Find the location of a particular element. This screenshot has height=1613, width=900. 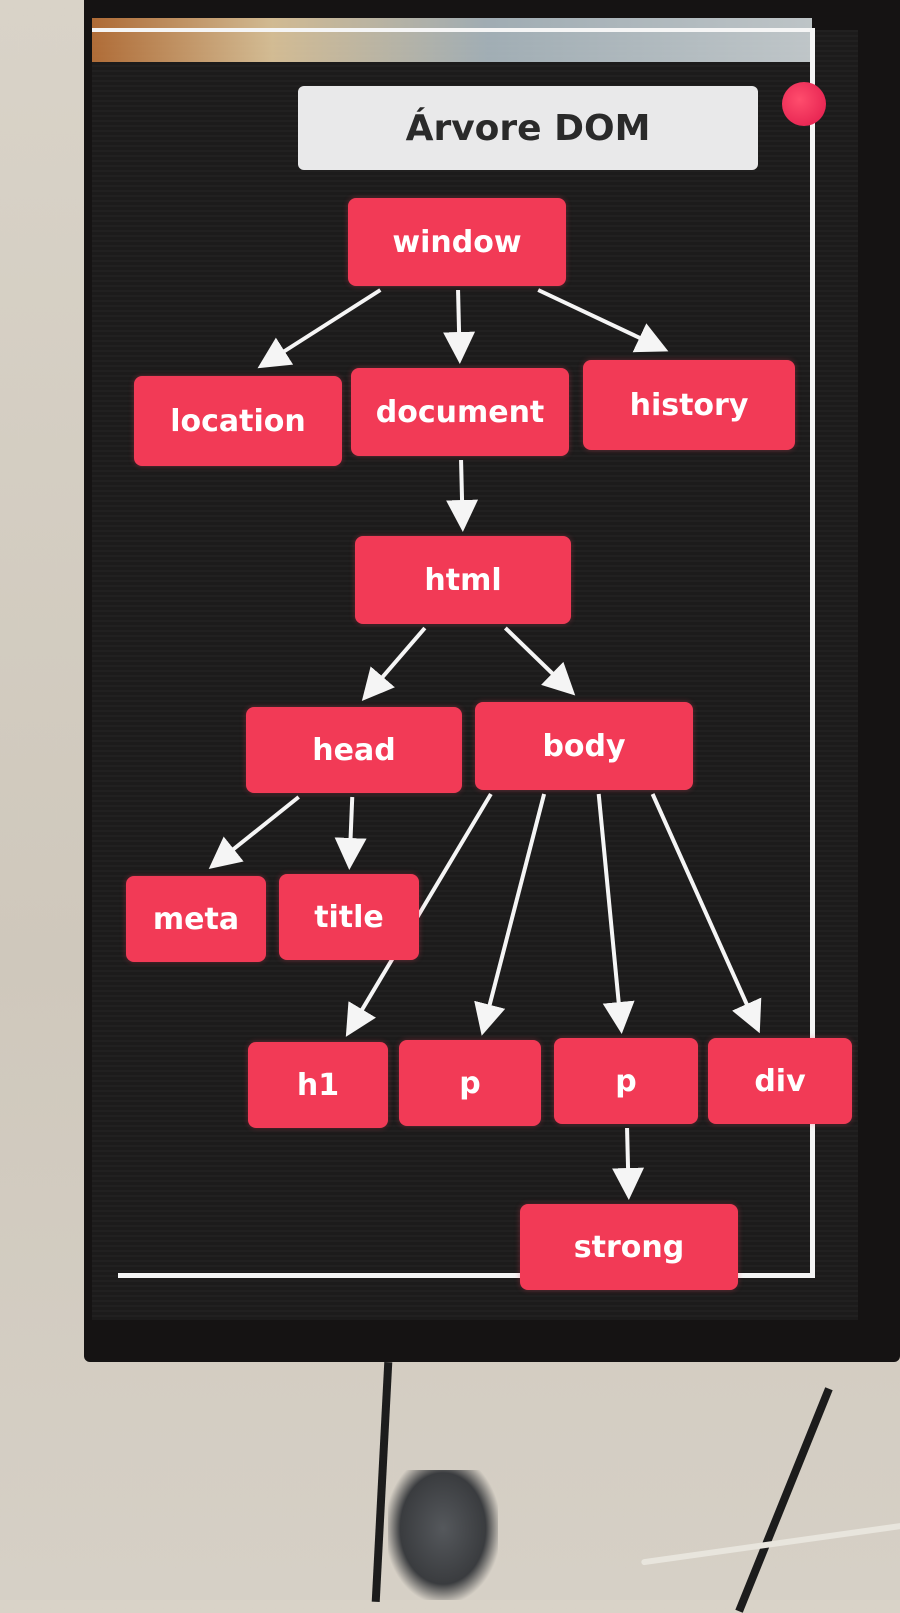

node-p-second: p is located at coordinates (626, 1081).